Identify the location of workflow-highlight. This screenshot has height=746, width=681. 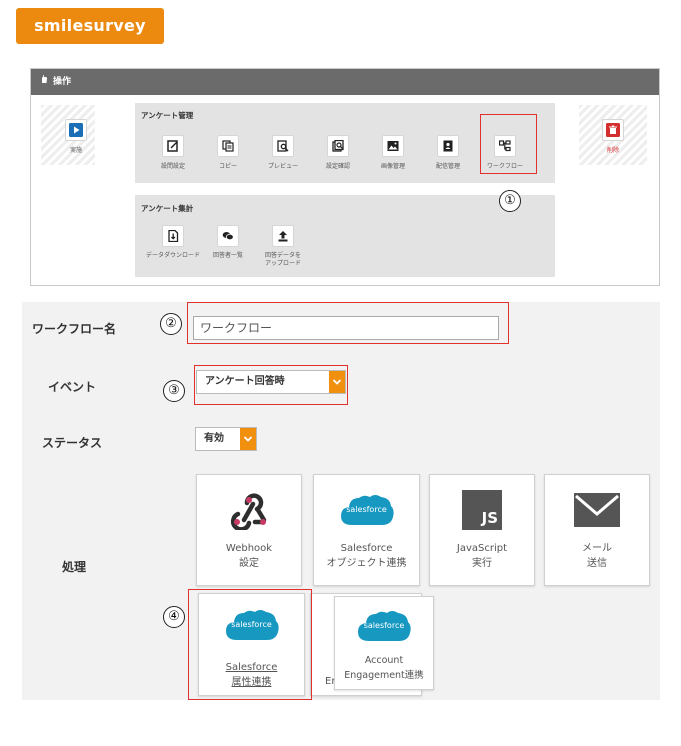
(508, 144).